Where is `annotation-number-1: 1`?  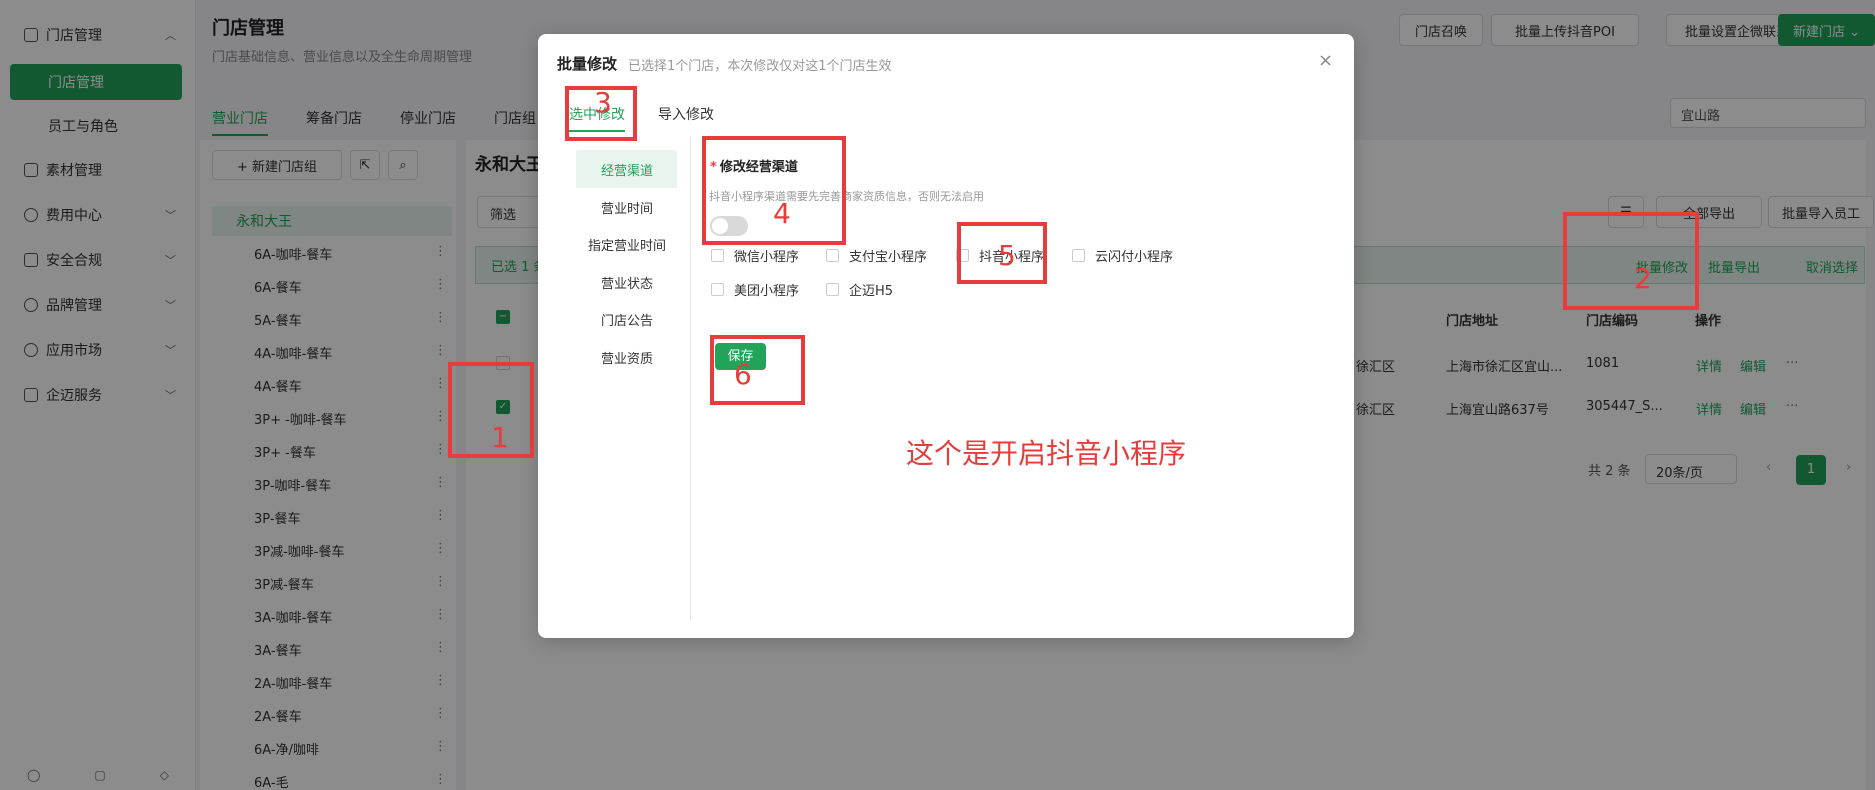 annotation-number-1: 1 is located at coordinates (500, 437).